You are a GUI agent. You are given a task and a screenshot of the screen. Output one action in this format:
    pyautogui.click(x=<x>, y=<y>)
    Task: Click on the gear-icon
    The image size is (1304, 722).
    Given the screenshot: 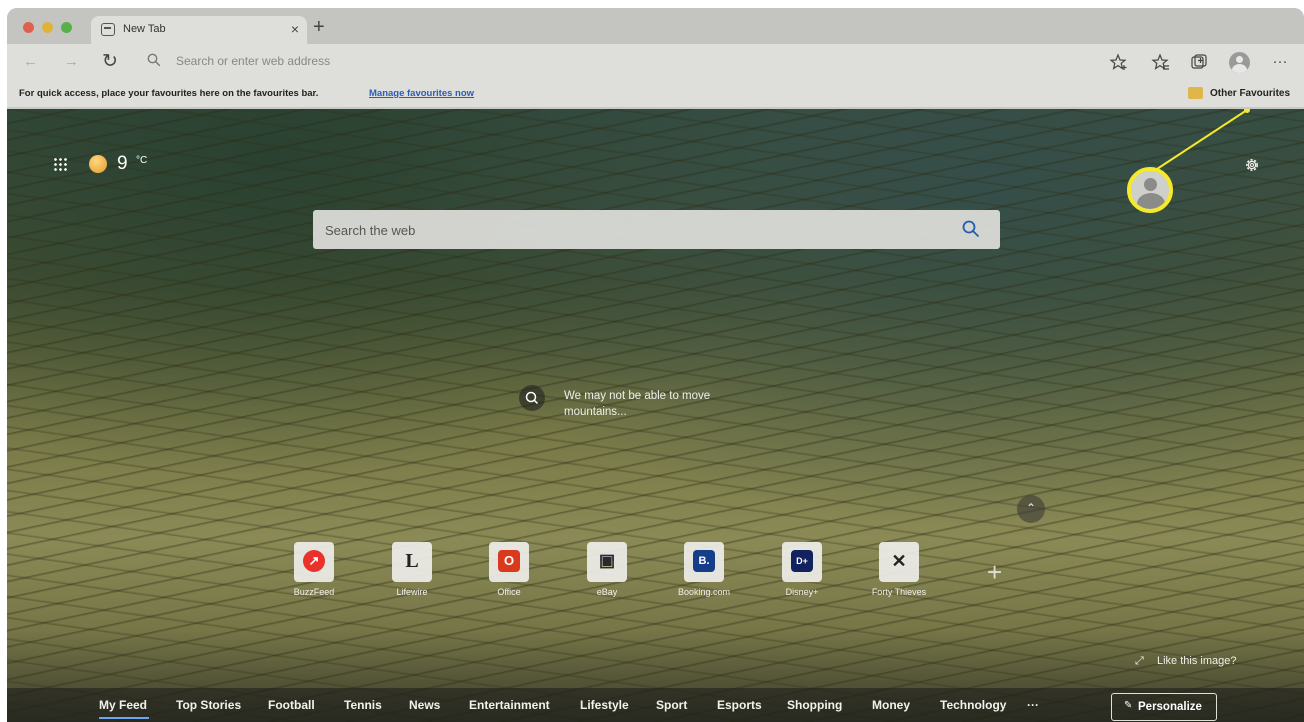 What is the action you would take?
    pyautogui.click(x=1252, y=165)
    